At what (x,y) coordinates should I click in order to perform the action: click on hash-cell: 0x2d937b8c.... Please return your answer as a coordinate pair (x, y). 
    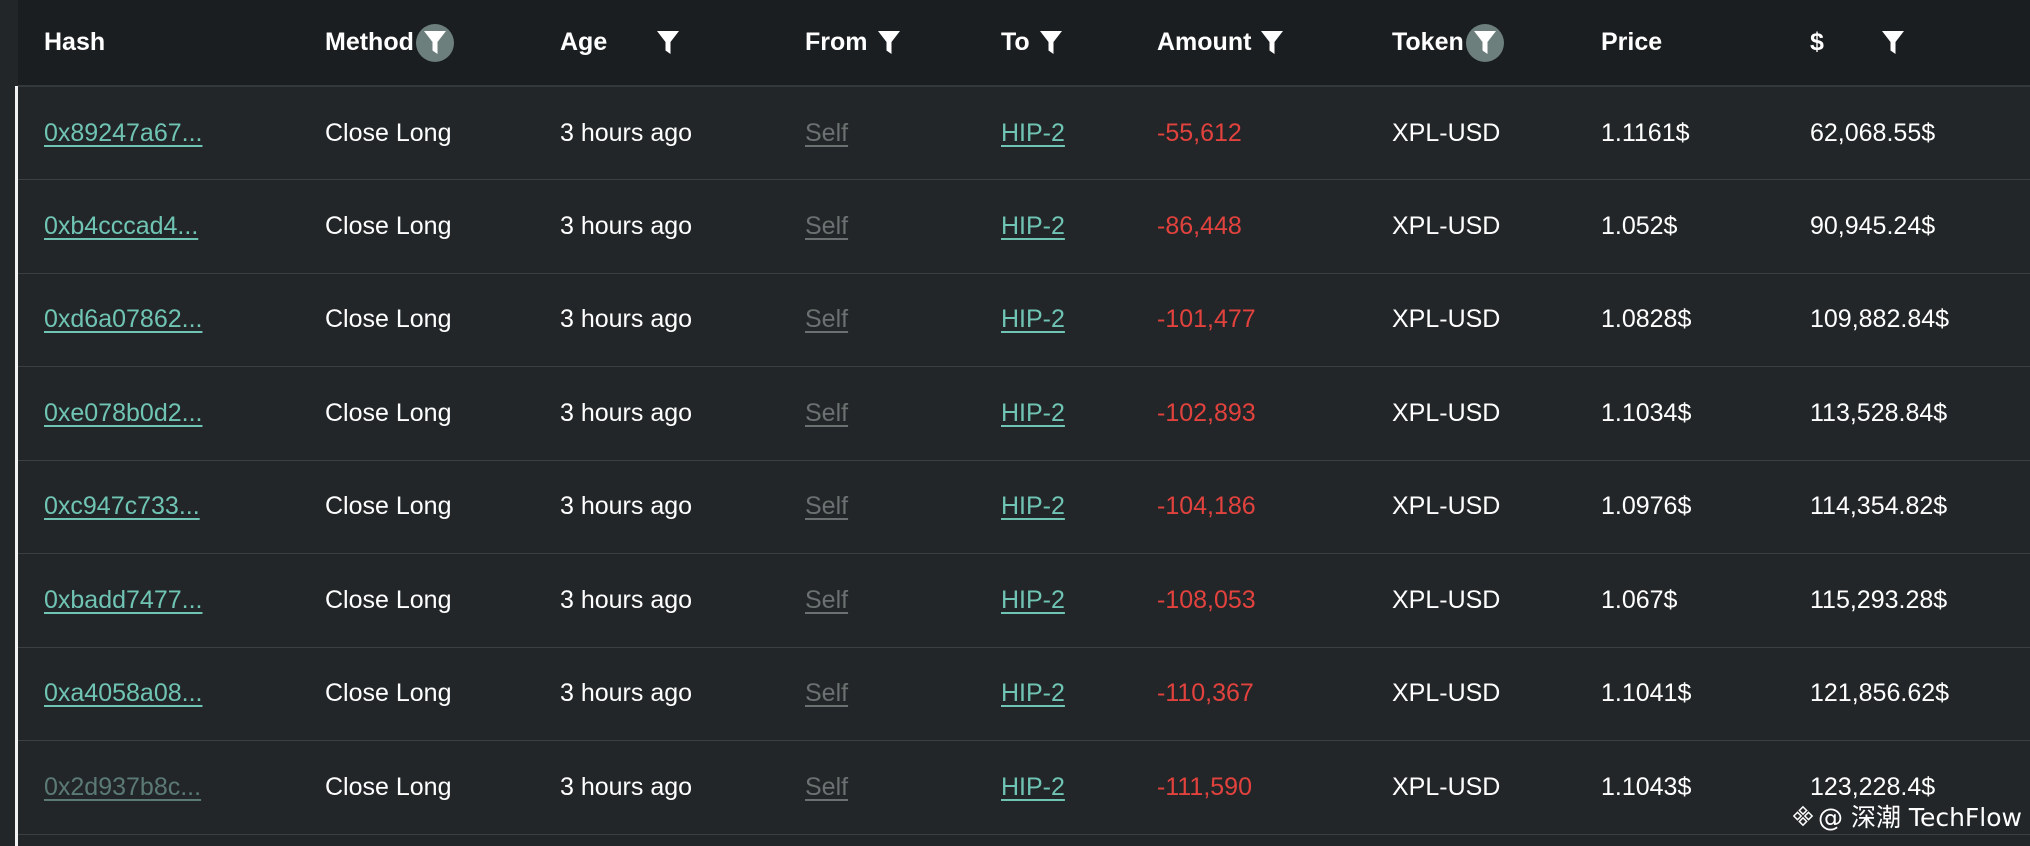
    Looking at the image, I should click on (158, 788).